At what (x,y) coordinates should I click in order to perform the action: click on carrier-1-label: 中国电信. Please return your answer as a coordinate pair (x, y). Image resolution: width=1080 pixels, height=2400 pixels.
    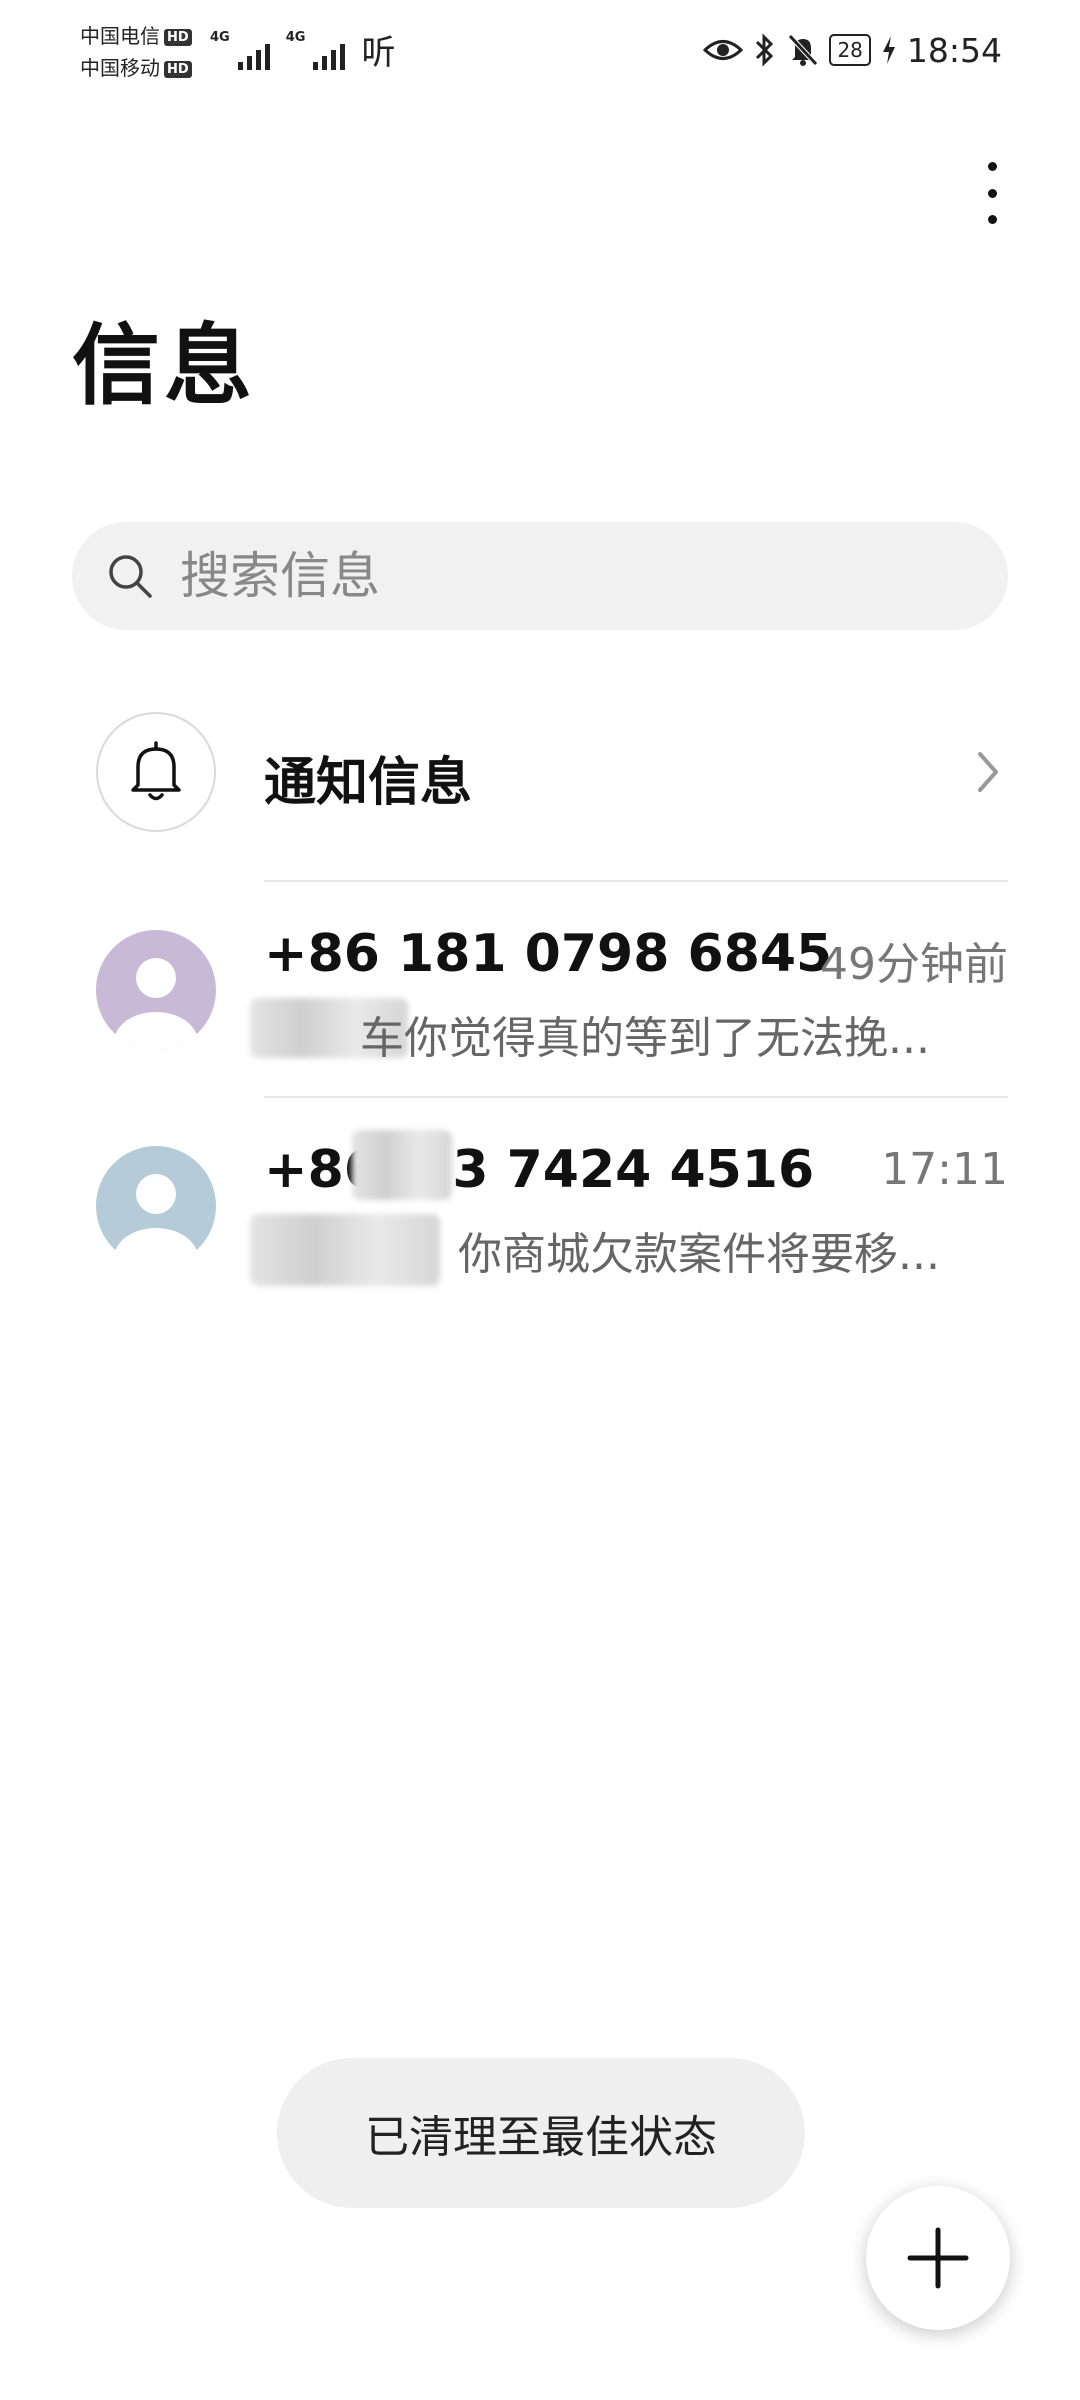
    Looking at the image, I should click on (120, 36).